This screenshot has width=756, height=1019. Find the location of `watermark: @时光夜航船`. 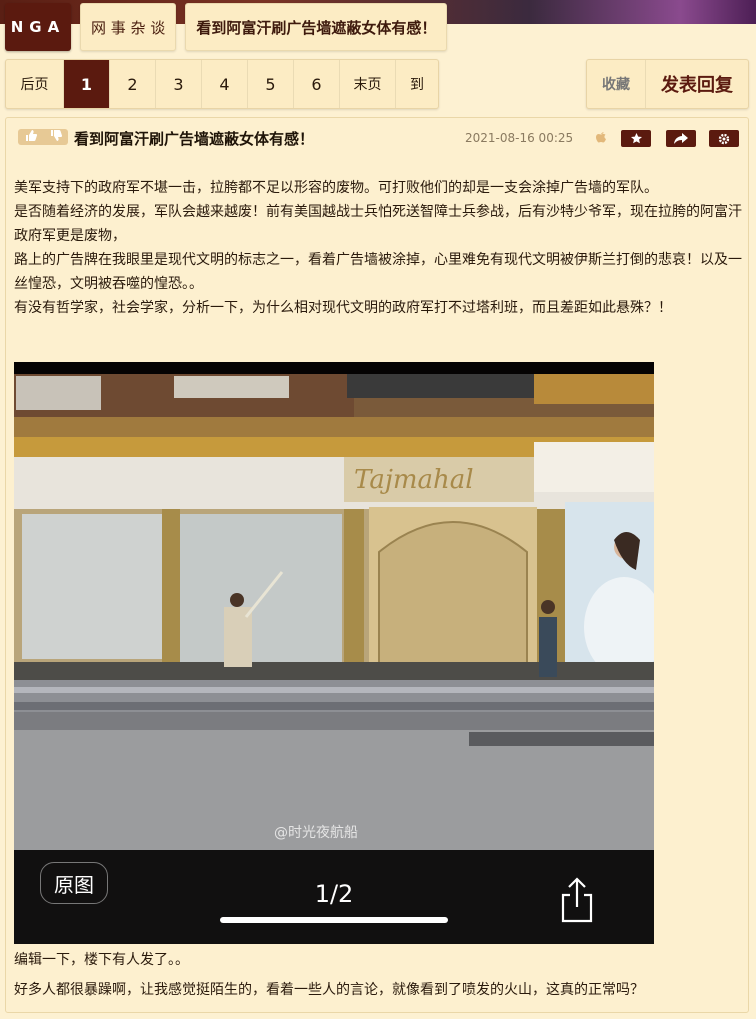

watermark: @时光夜航船 is located at coordinates (316, 833).